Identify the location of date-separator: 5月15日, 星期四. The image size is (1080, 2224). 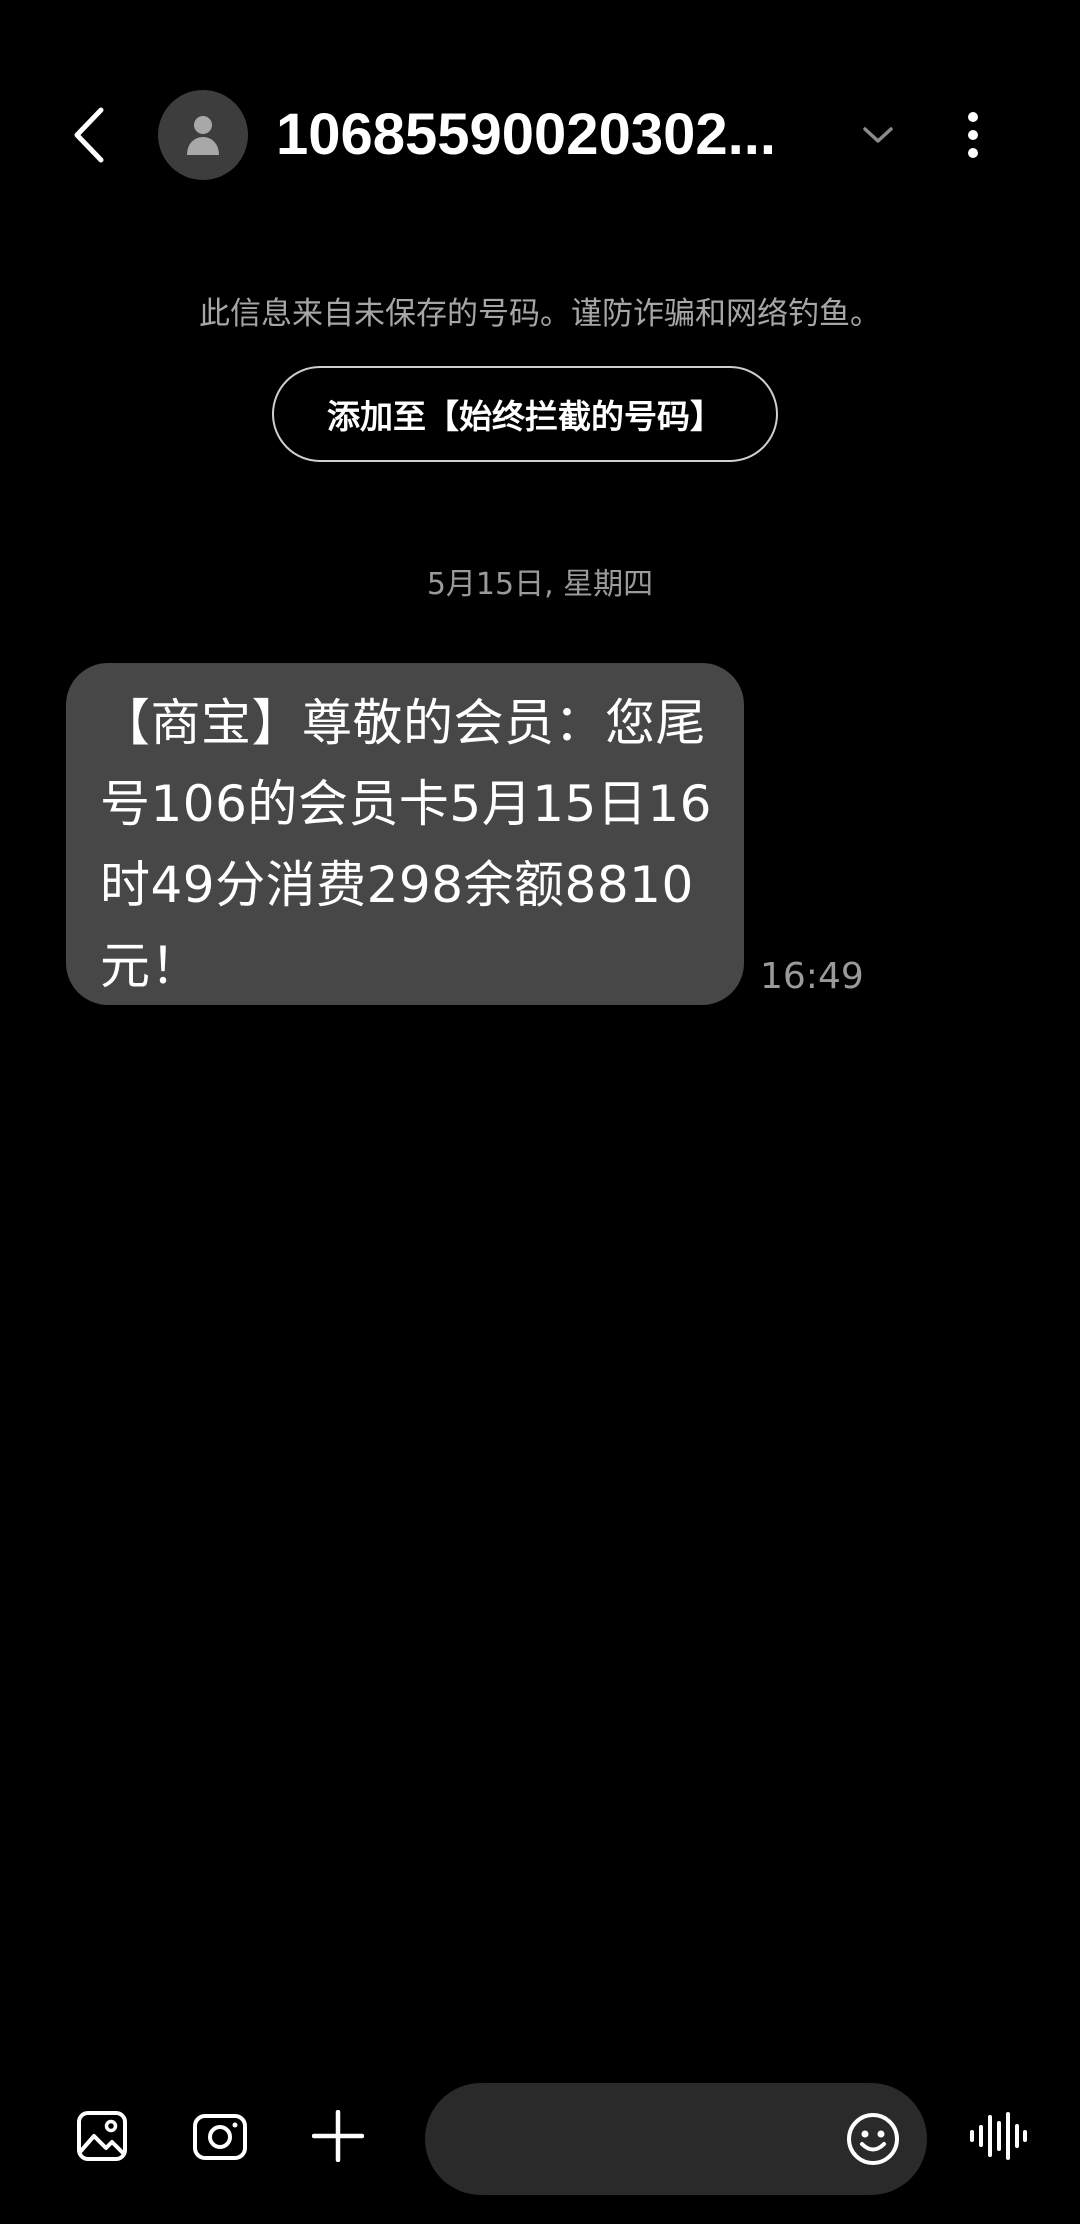
(540, 584).